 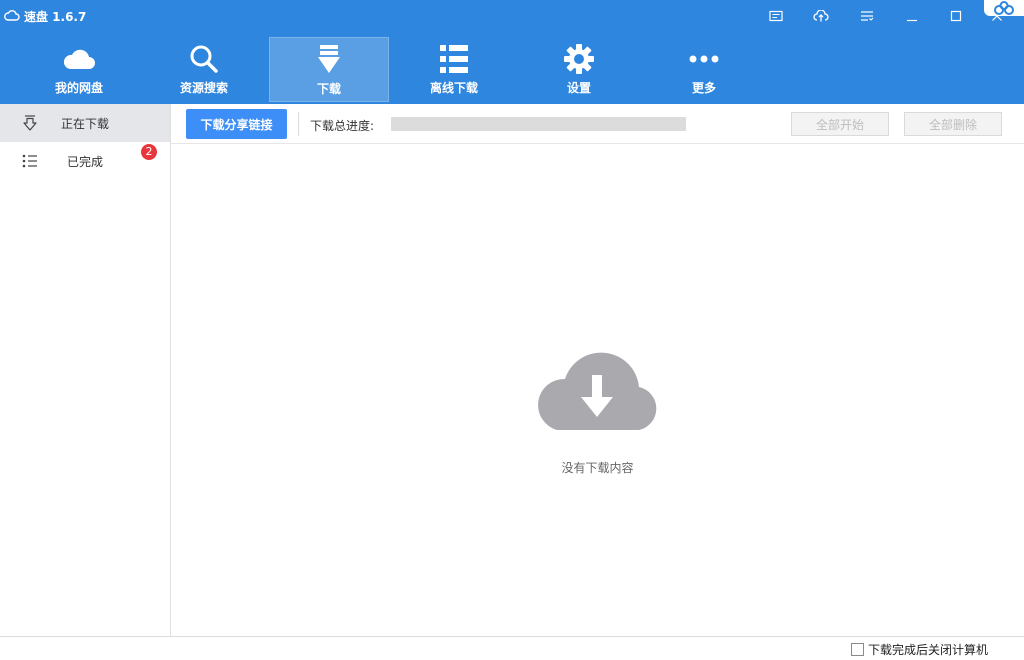 I want to click on progress-label: 下载总进度:, so click(x=342, y=126).